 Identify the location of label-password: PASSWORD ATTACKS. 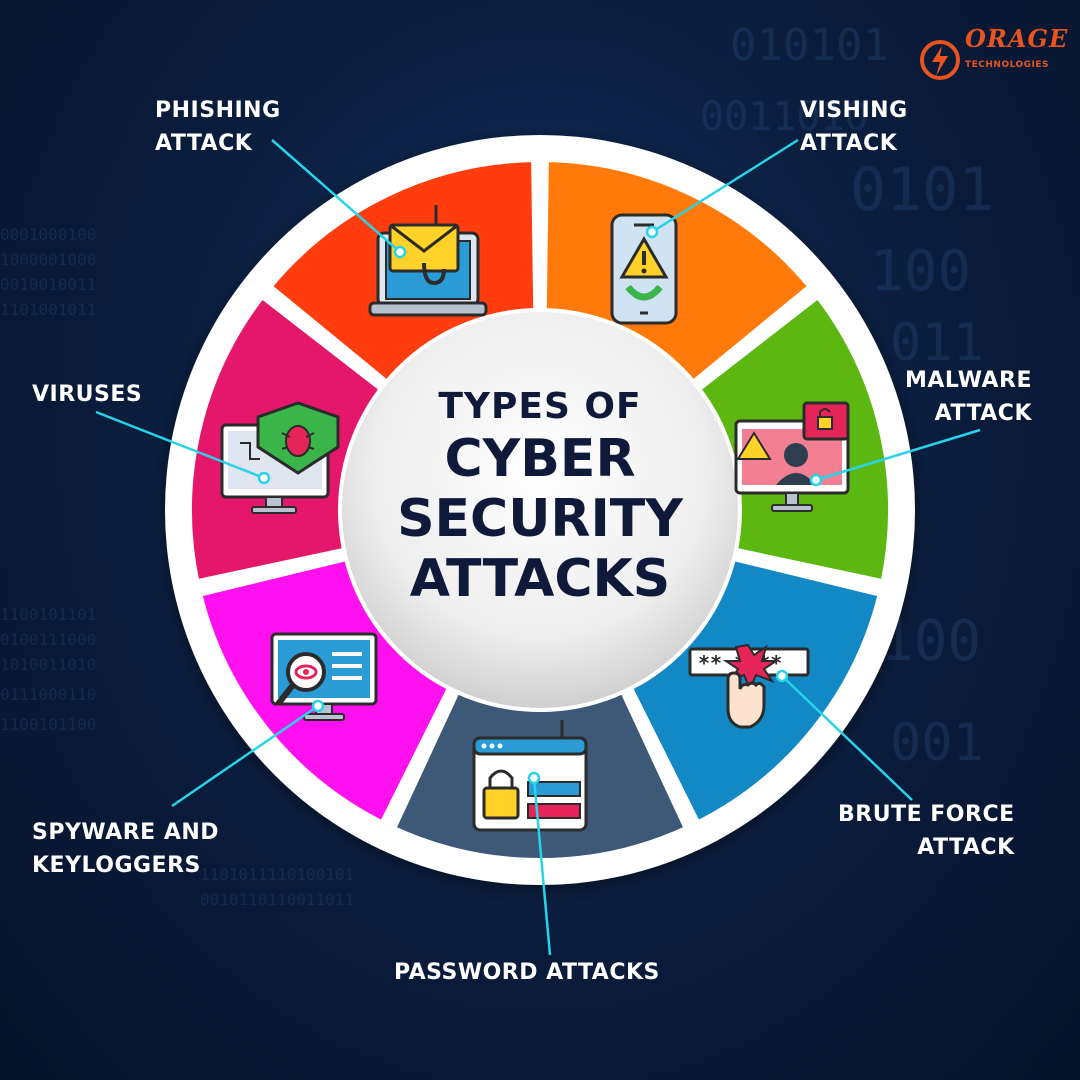
(527, 972).